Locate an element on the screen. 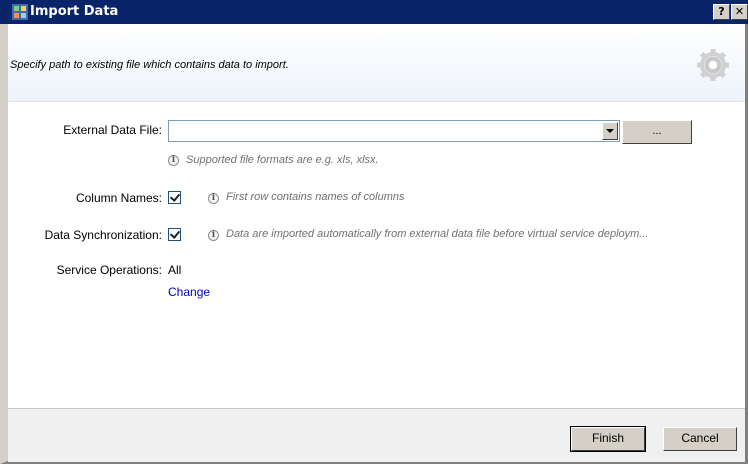 The width and height of the screenshot is (748, 464). service-operations-label: Service Operations: is located at coordinates (109, 270).